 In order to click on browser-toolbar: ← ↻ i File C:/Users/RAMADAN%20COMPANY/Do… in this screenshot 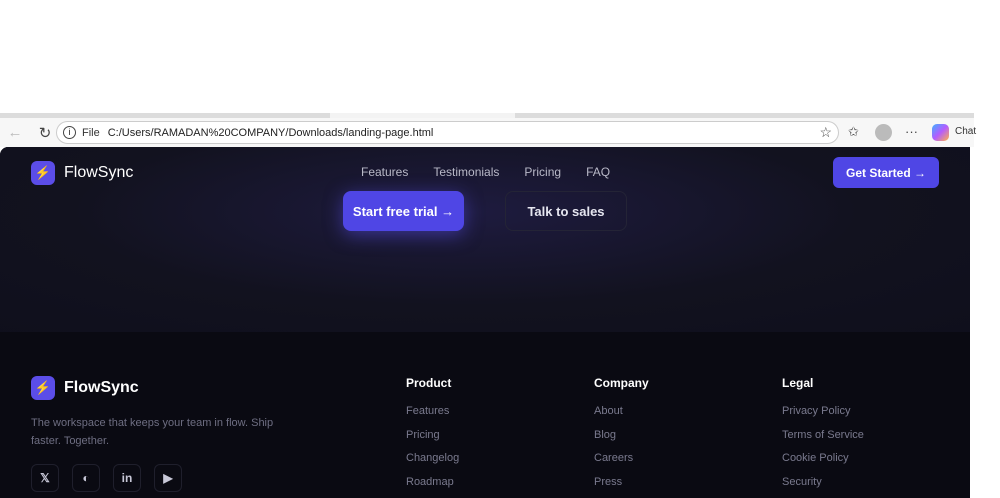, I will do `click(488, 132)`.